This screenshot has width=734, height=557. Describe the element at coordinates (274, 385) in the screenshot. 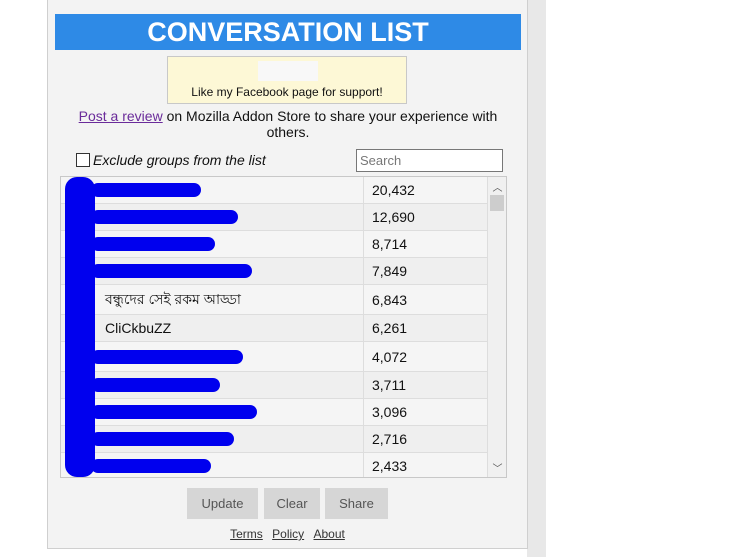

I see `table-row: 3,711` at that location.